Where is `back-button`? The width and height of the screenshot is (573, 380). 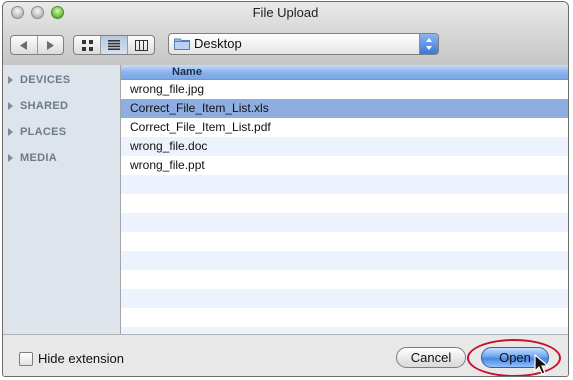
back-button is located at coordinates (24, 45).